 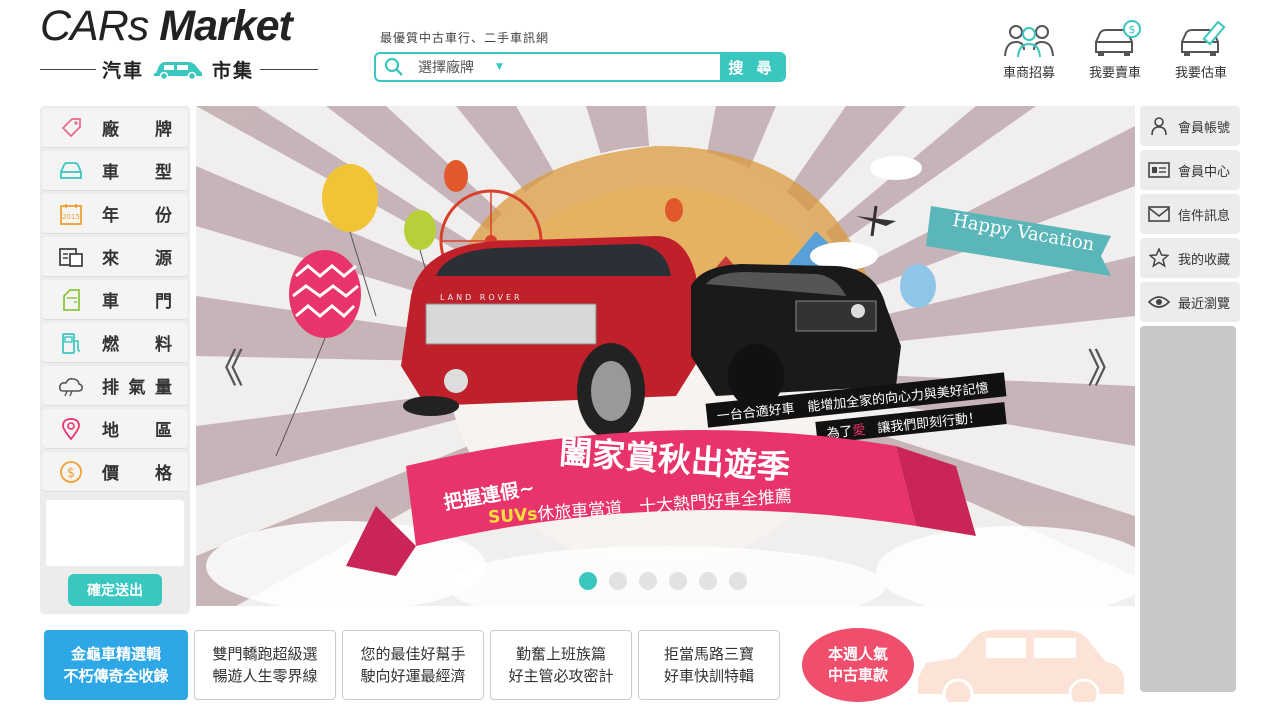 What do you see at coordinates (1190, 126) in the screenshot?
I see `member-account-link: 會員帳號` at bounding box center [1190, 126].